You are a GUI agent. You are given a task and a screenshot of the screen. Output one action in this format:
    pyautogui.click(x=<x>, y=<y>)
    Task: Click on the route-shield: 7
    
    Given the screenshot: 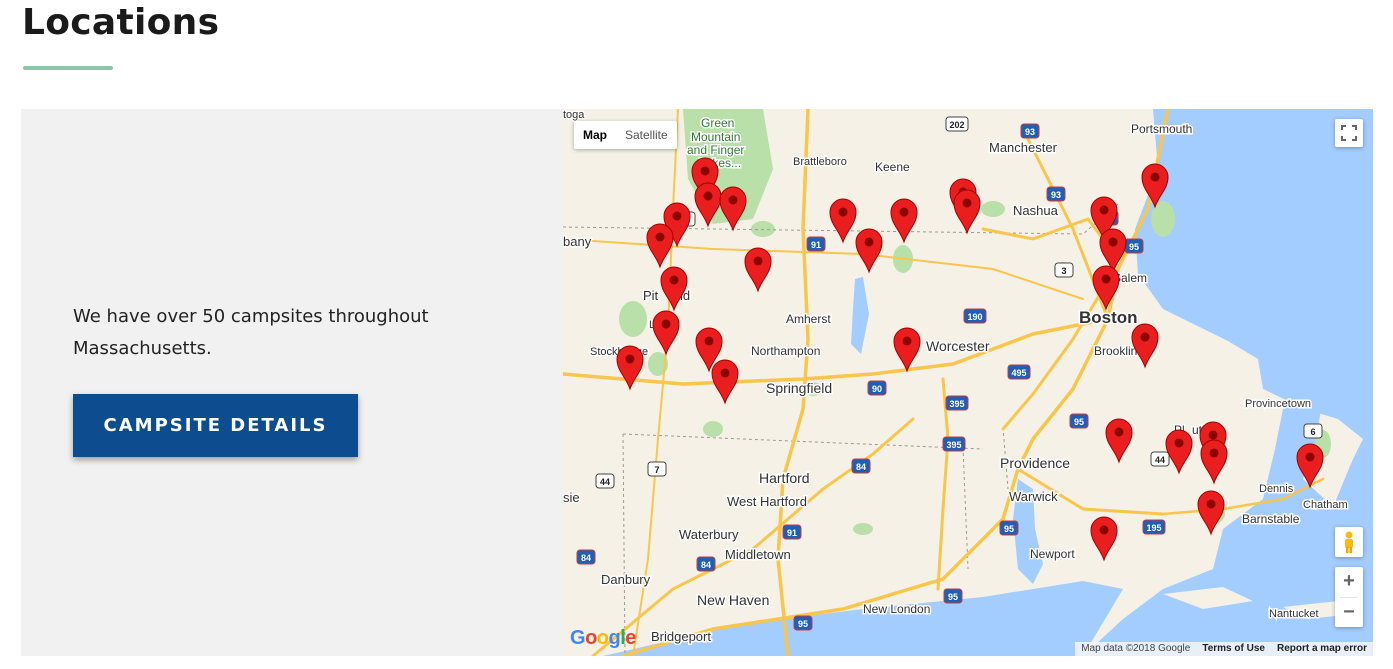 What is the action you would take?
    pyautogui.click(x=657, y=469)
    